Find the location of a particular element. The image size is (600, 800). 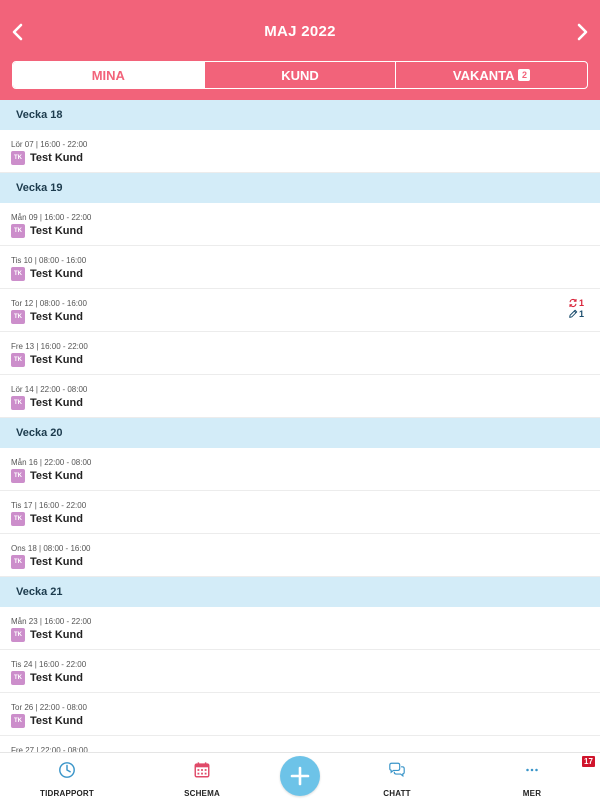

shift-row: Mån 09 | 16:00 - 22:00 TK Test Kund is located at coordinates (300, 224).